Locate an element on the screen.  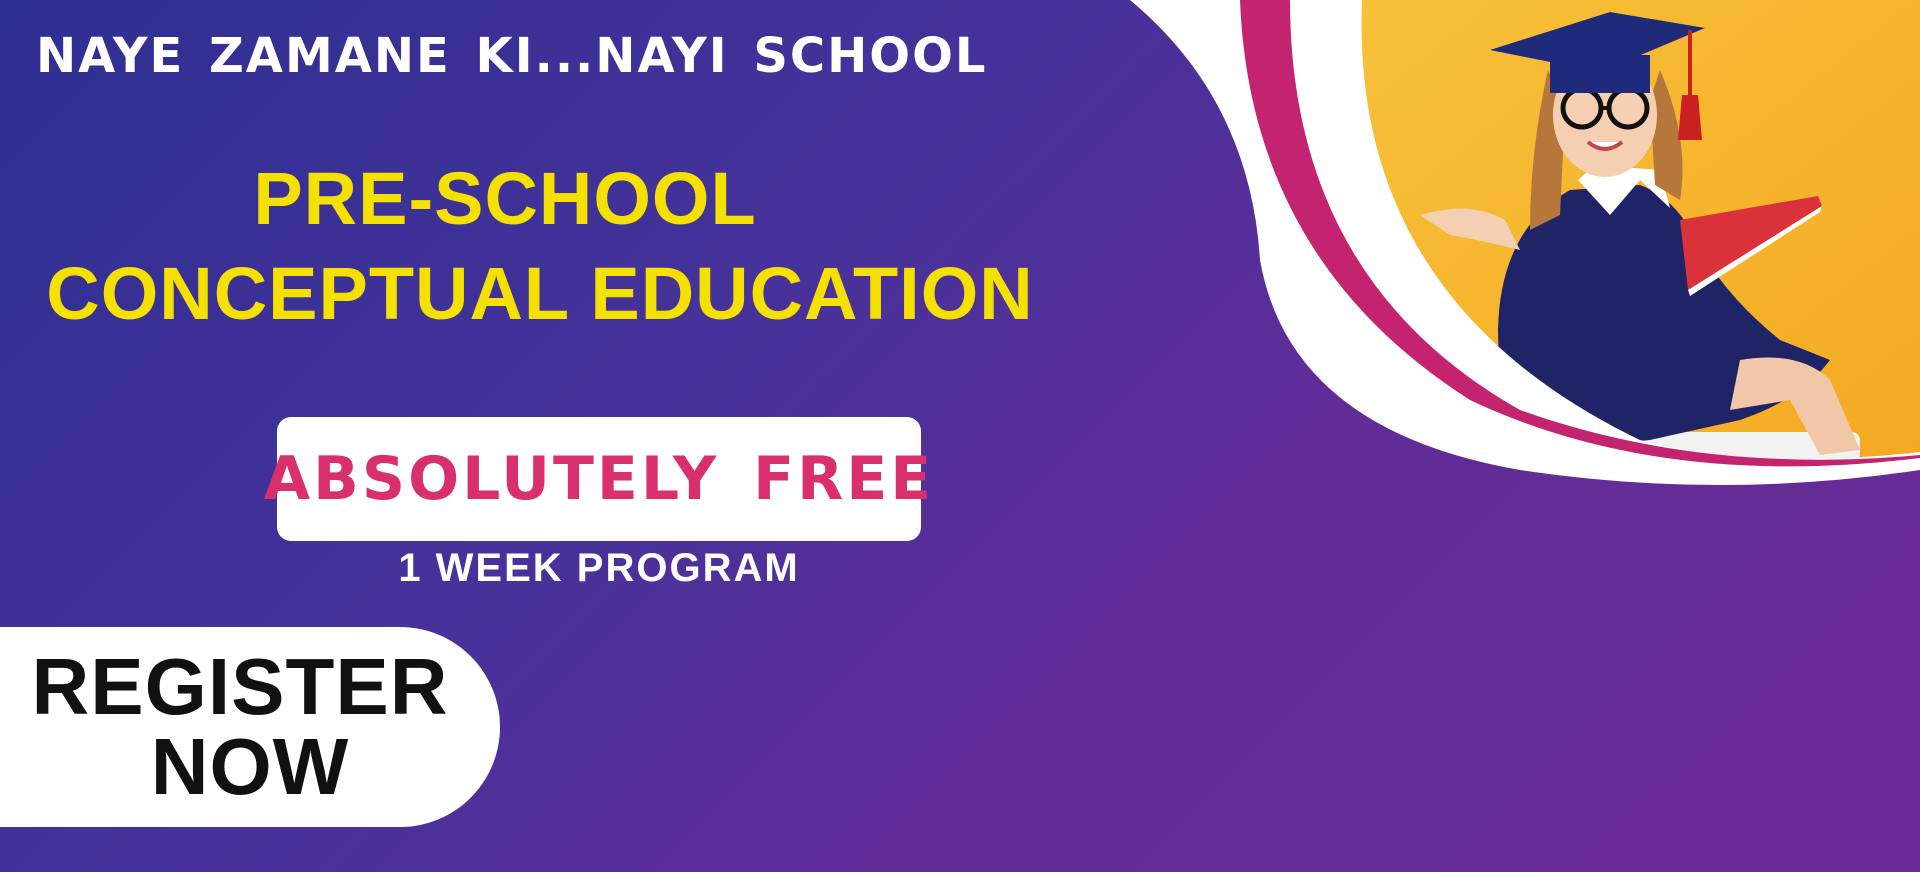
free-badge: ABSOLUTELY FREE is located at coordinates (597, 479).